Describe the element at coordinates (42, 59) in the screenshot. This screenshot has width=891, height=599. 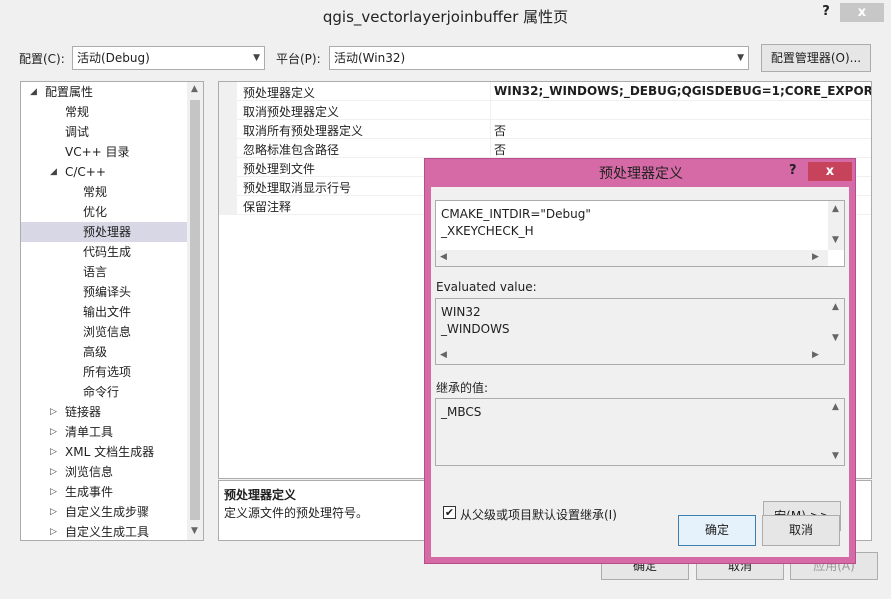
I see `config-label: 配置(C):` at that location.